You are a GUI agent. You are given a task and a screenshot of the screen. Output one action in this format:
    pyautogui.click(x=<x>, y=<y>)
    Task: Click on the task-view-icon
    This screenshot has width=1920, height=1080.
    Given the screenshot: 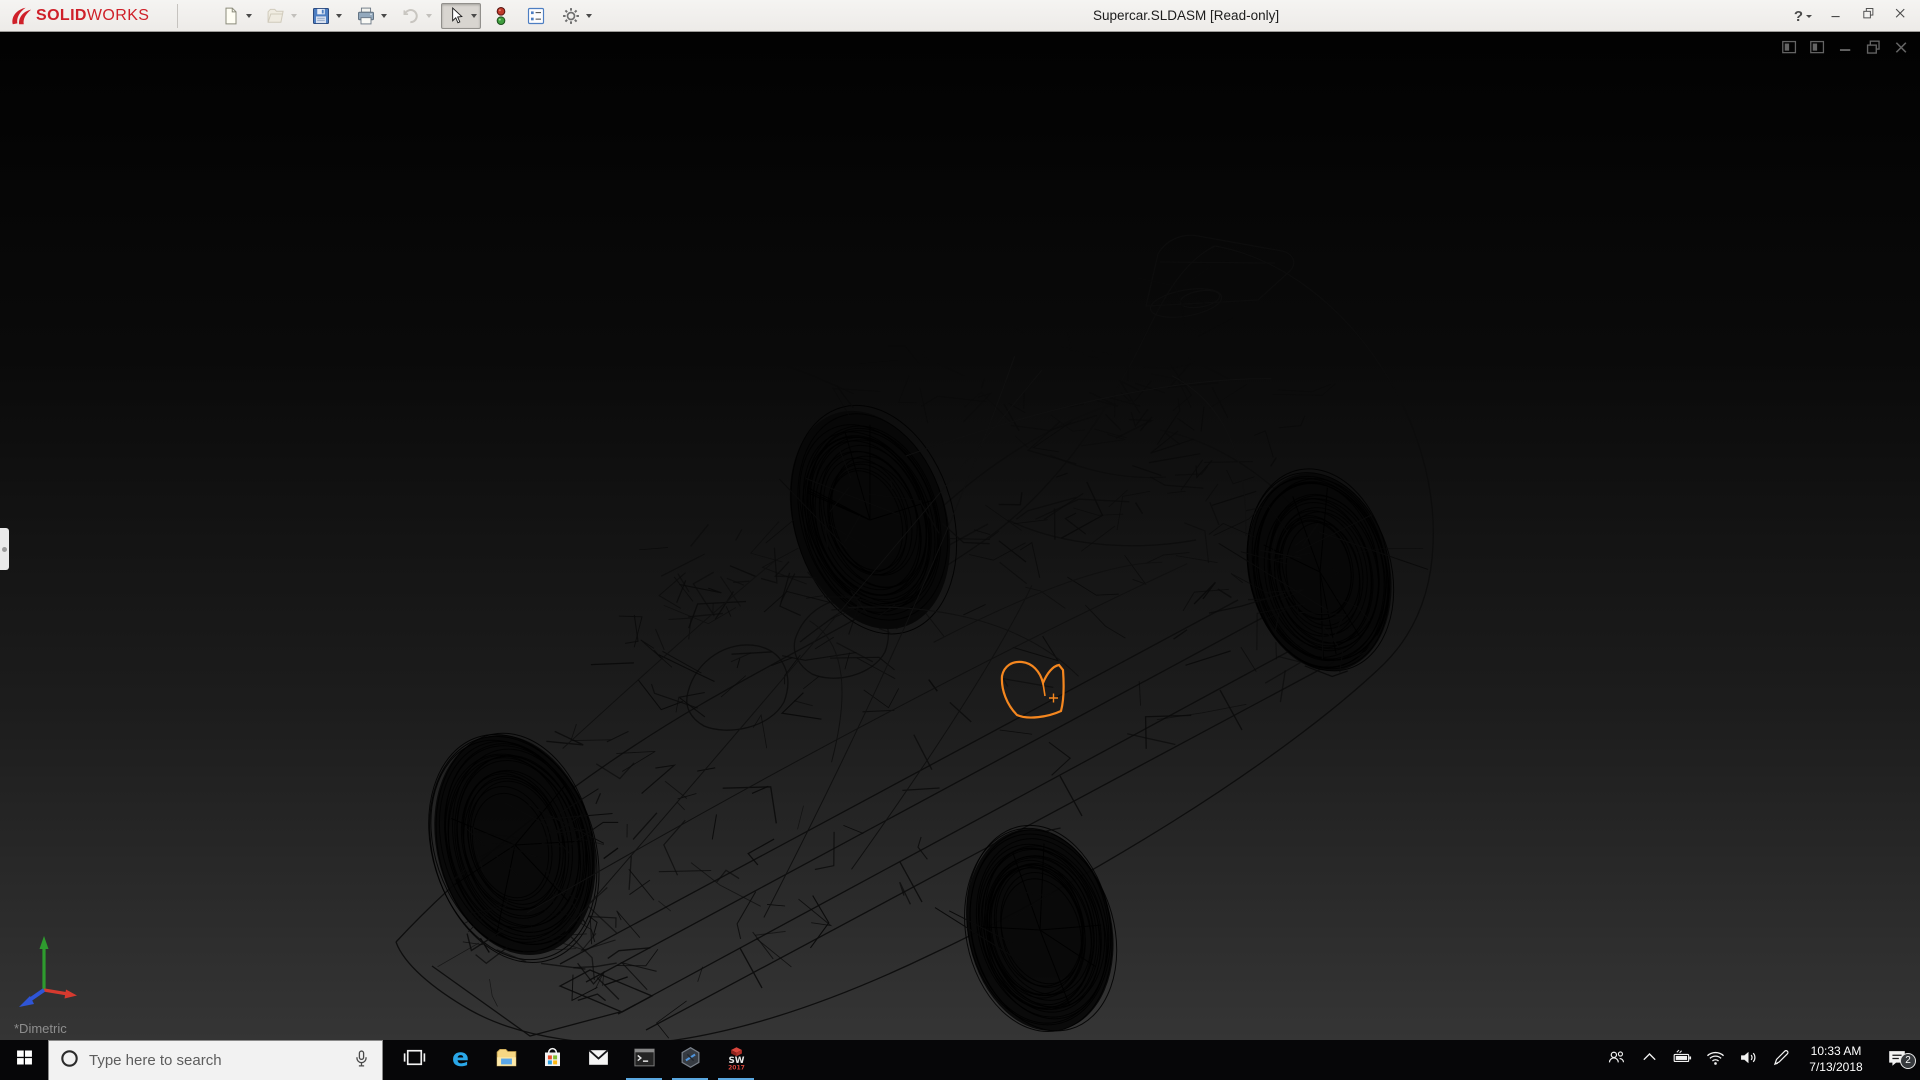 What is the action you would take?
    pyautogui.click(x=414, y=1060)
    